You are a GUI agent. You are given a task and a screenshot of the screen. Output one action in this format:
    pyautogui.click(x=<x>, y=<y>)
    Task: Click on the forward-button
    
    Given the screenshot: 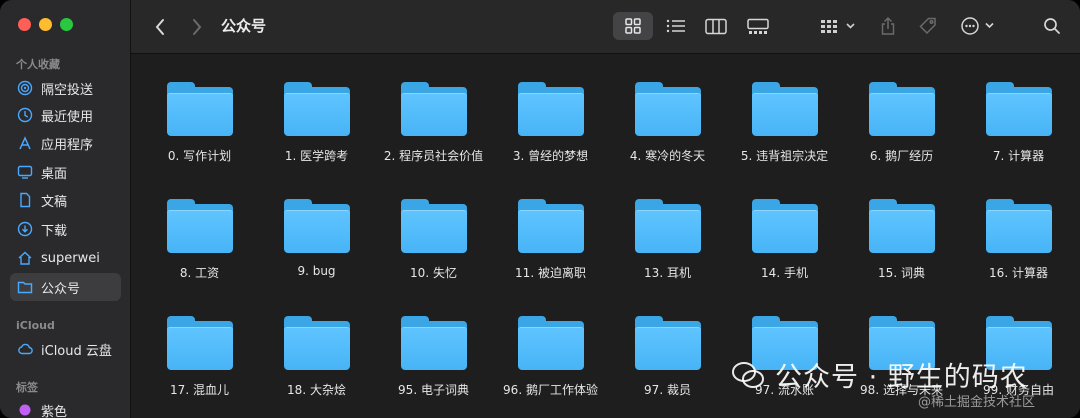 What is the action you would take?
    pyautogui.click(x=197, y=27)
    